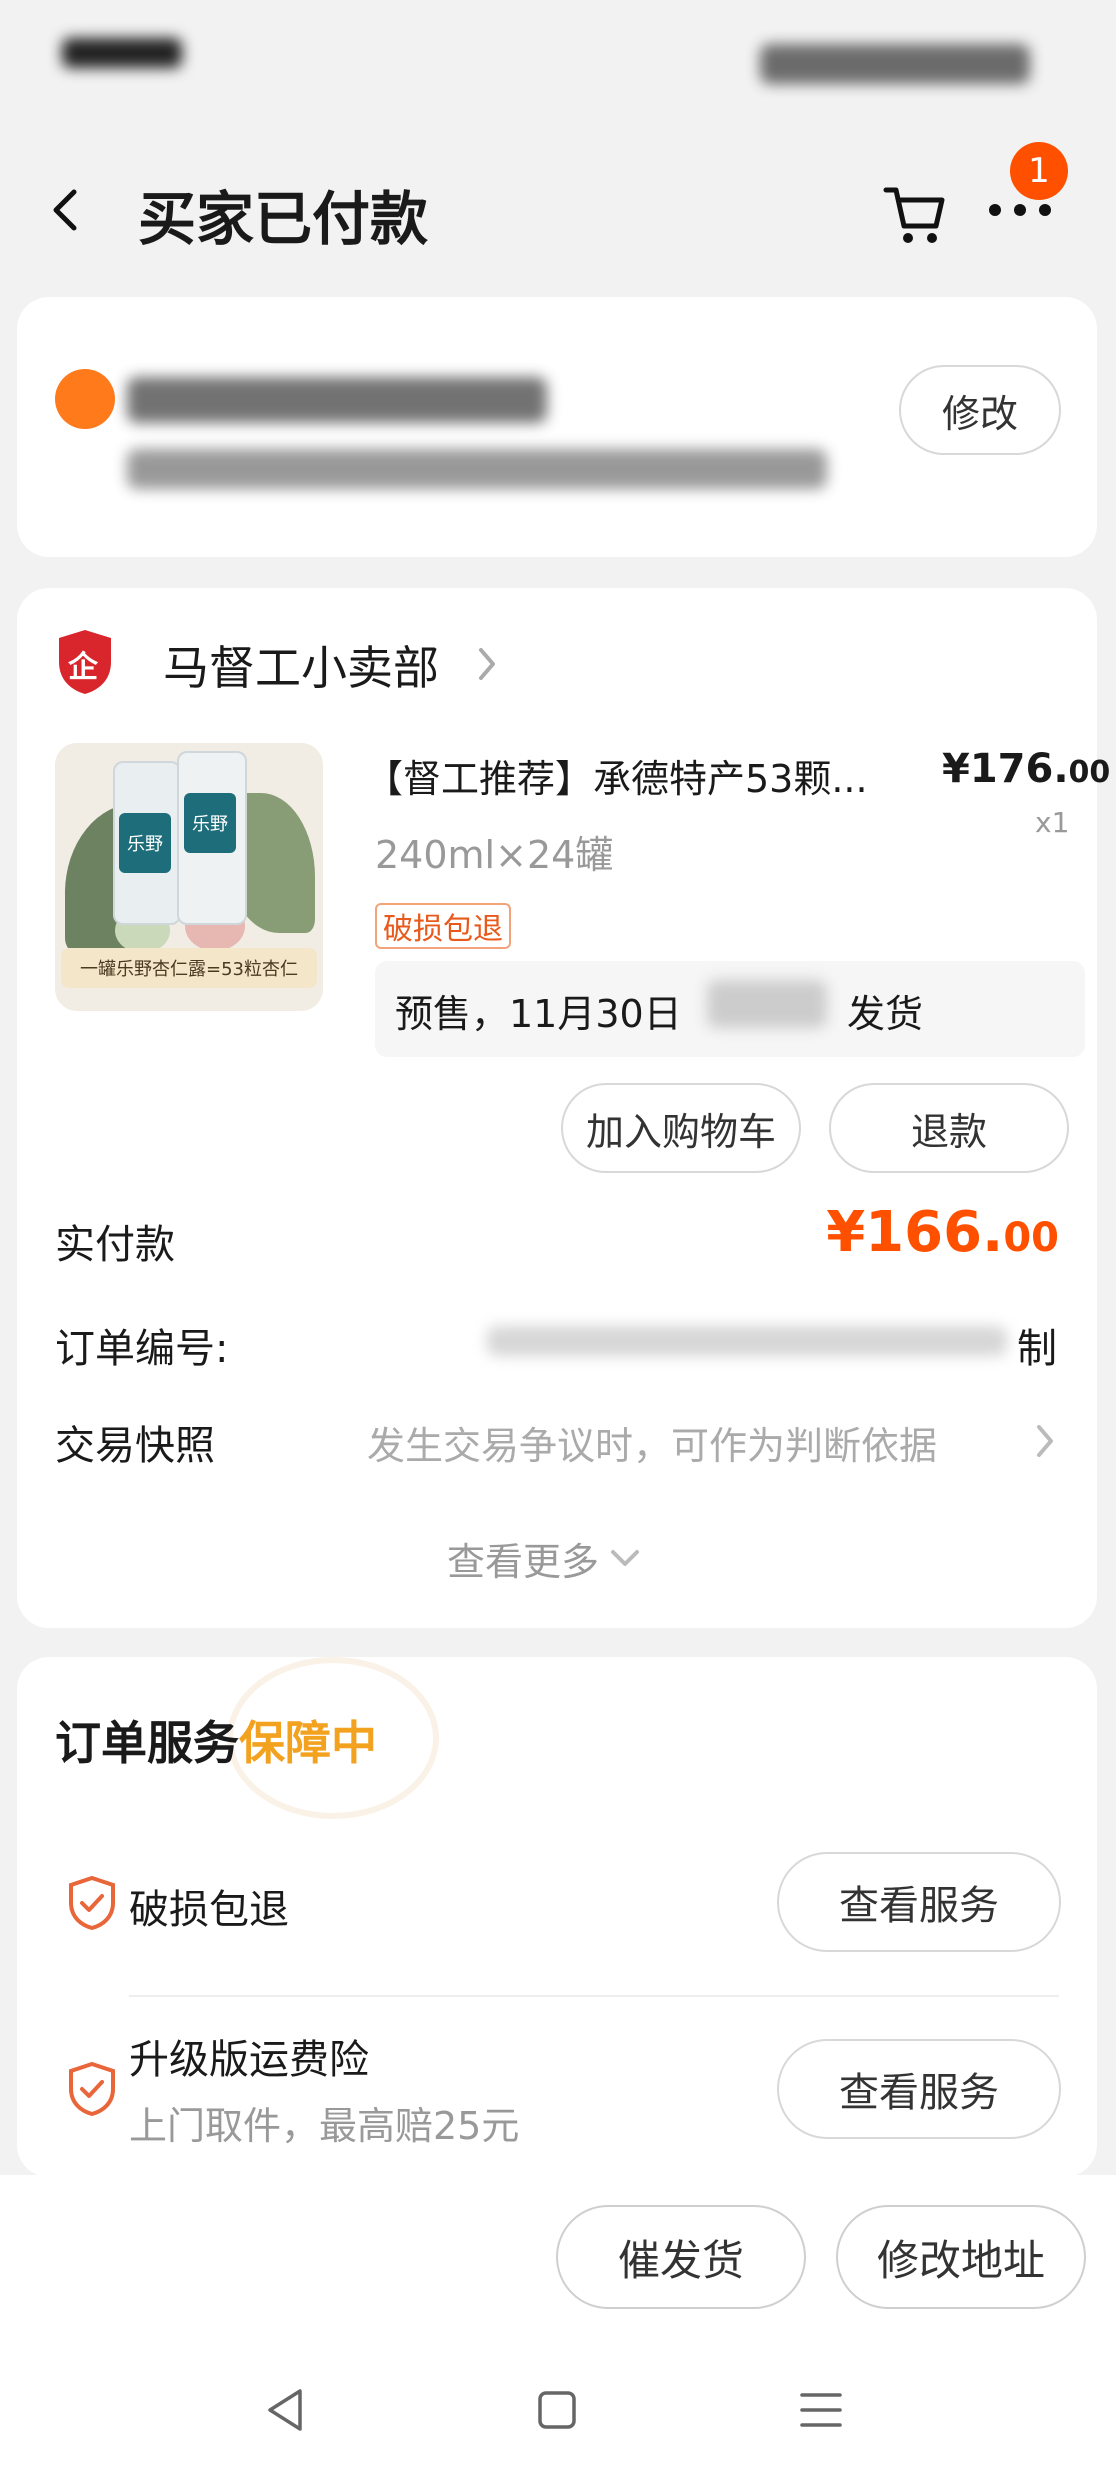 This screenshot has height=2482, width=1116. What do you see at coordinates (948, 1131) in the screenshot?
I see `refund-label: 退款` at bounding box center [948, 1131].